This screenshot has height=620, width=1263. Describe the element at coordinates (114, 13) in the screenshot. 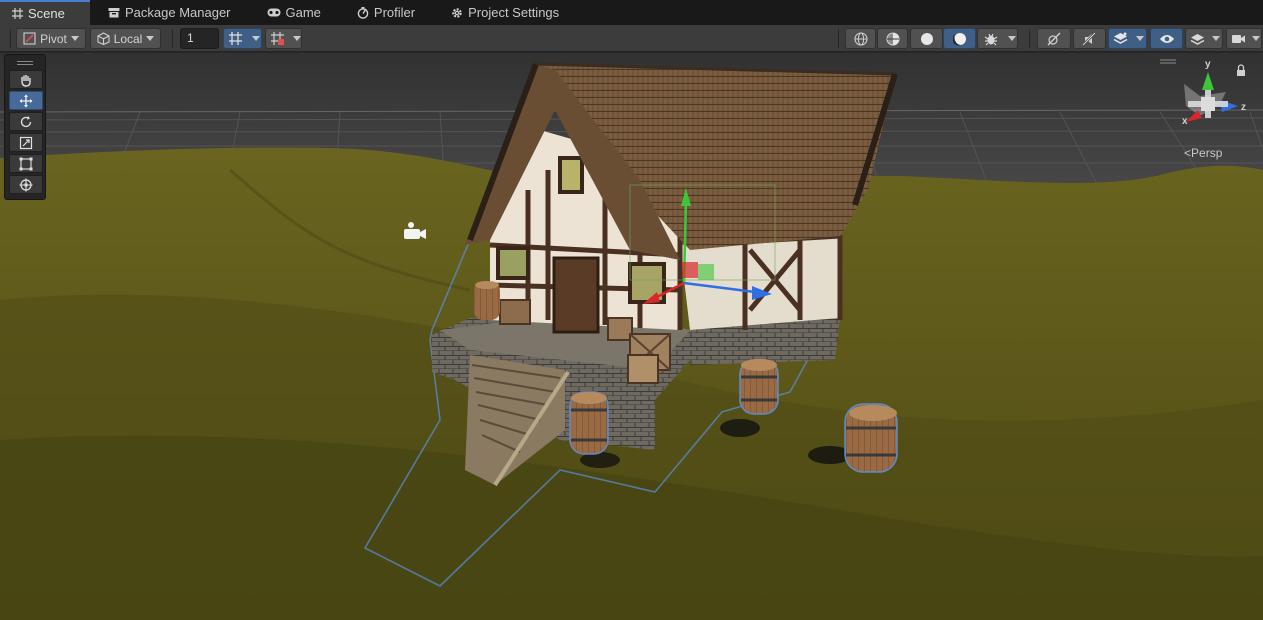

I see `package-icon` at that location.